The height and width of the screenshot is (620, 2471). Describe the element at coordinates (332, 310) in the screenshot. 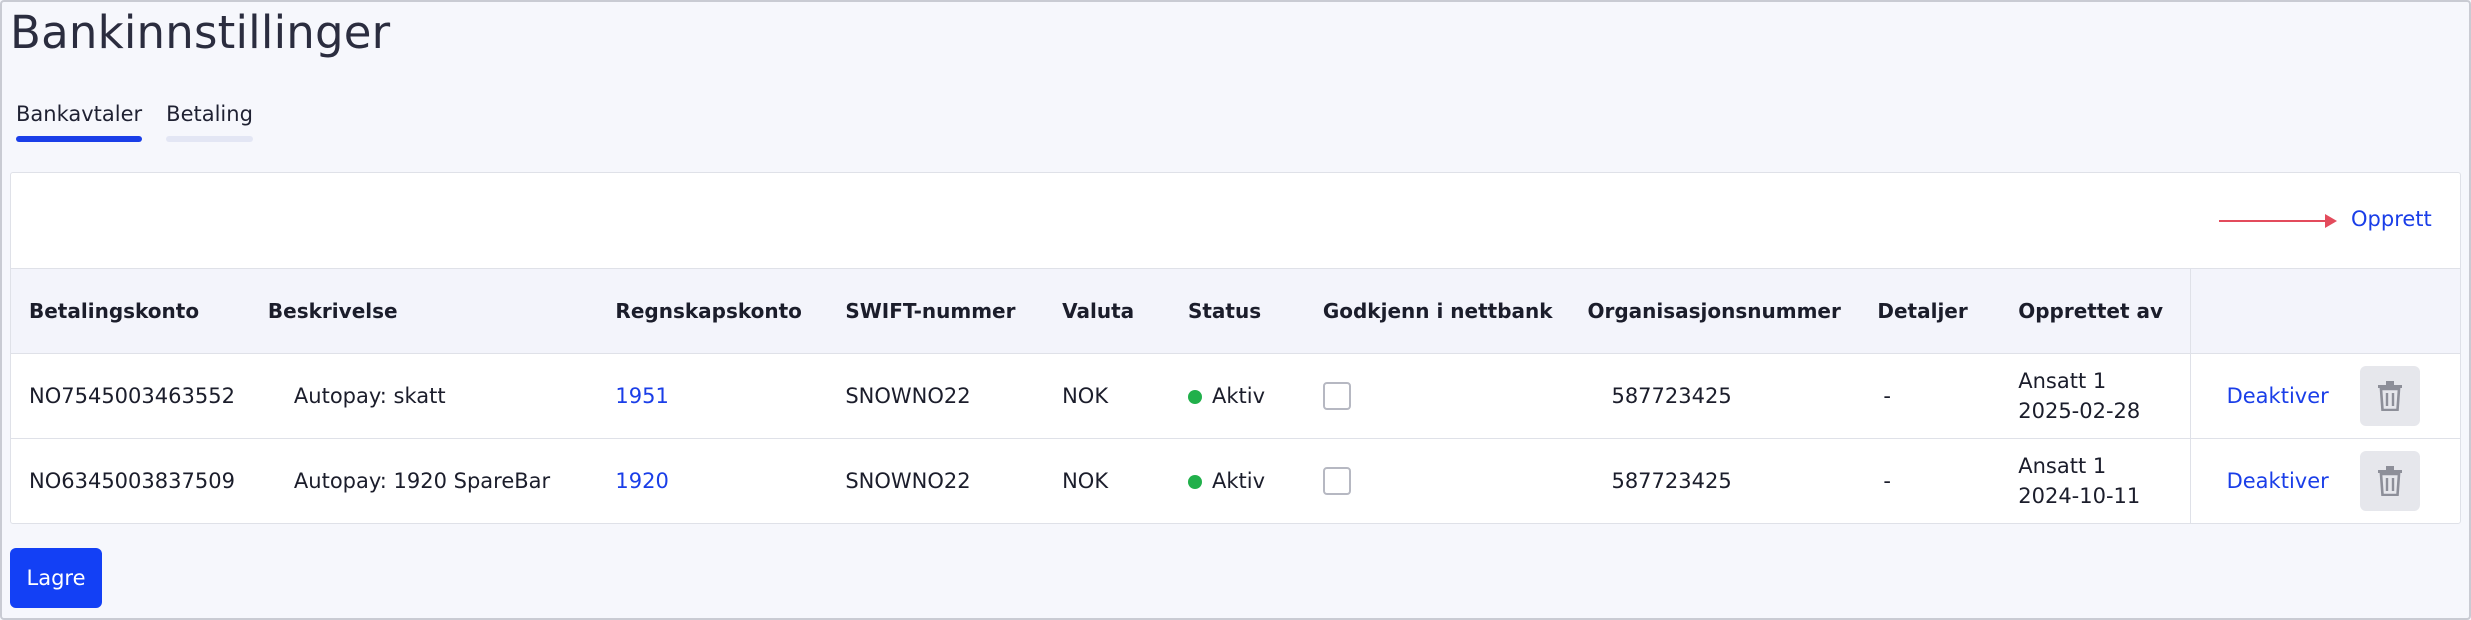

I see `column-header: Beskrivelse` at that location.